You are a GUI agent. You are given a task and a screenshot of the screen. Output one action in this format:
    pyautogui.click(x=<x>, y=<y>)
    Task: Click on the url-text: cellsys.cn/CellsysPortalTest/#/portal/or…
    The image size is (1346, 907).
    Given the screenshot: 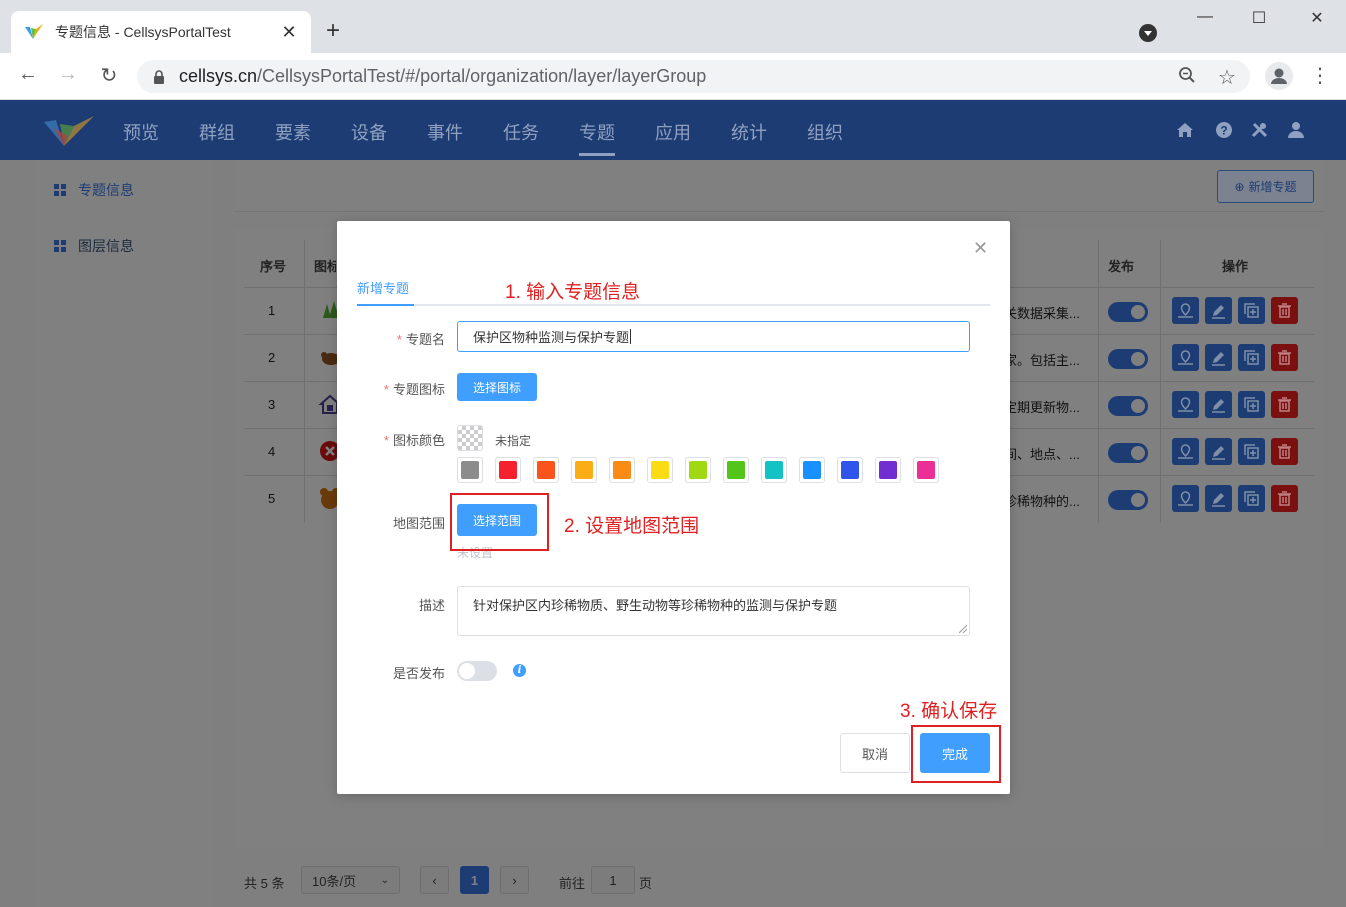 What is the action you would take?
    pyautogui.click(x=443, y=76)
    